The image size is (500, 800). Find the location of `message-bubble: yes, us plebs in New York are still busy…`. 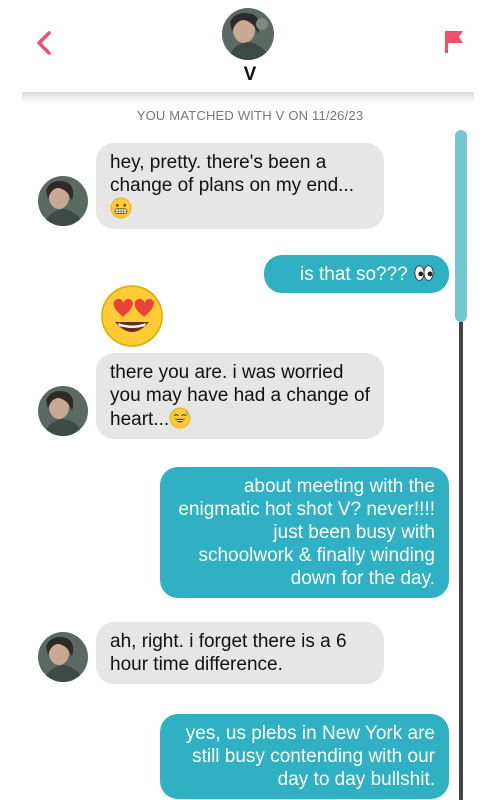

message-bubble: yes, us plebs in New York are still busy… is located at coordinates (304, 756).